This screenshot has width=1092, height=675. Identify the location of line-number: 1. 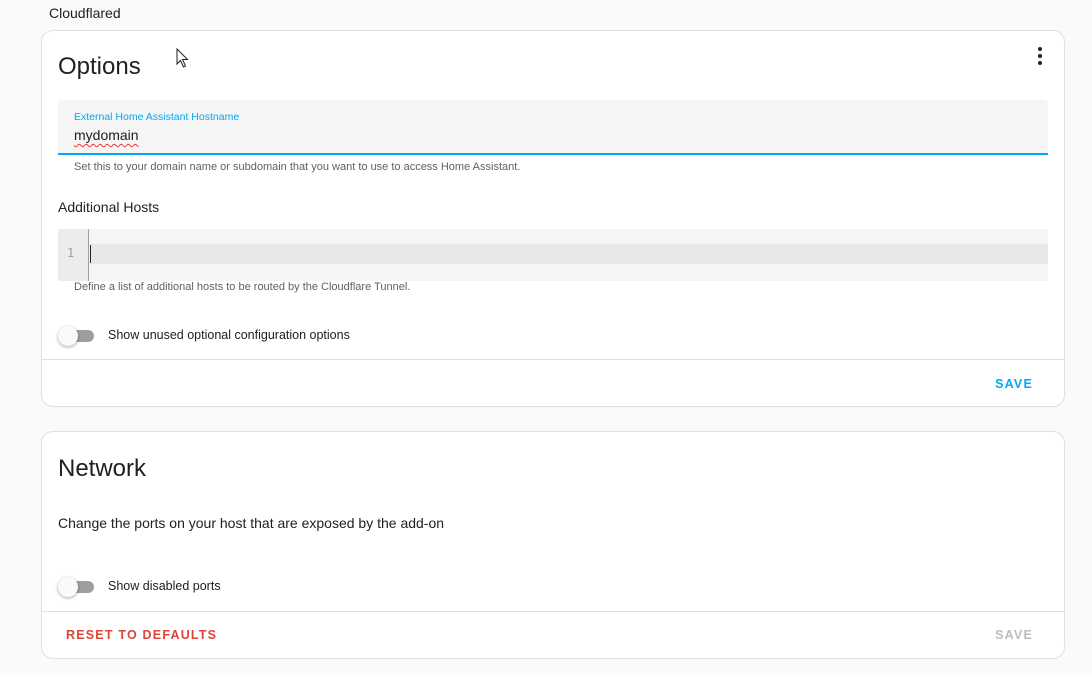
(71, 253).